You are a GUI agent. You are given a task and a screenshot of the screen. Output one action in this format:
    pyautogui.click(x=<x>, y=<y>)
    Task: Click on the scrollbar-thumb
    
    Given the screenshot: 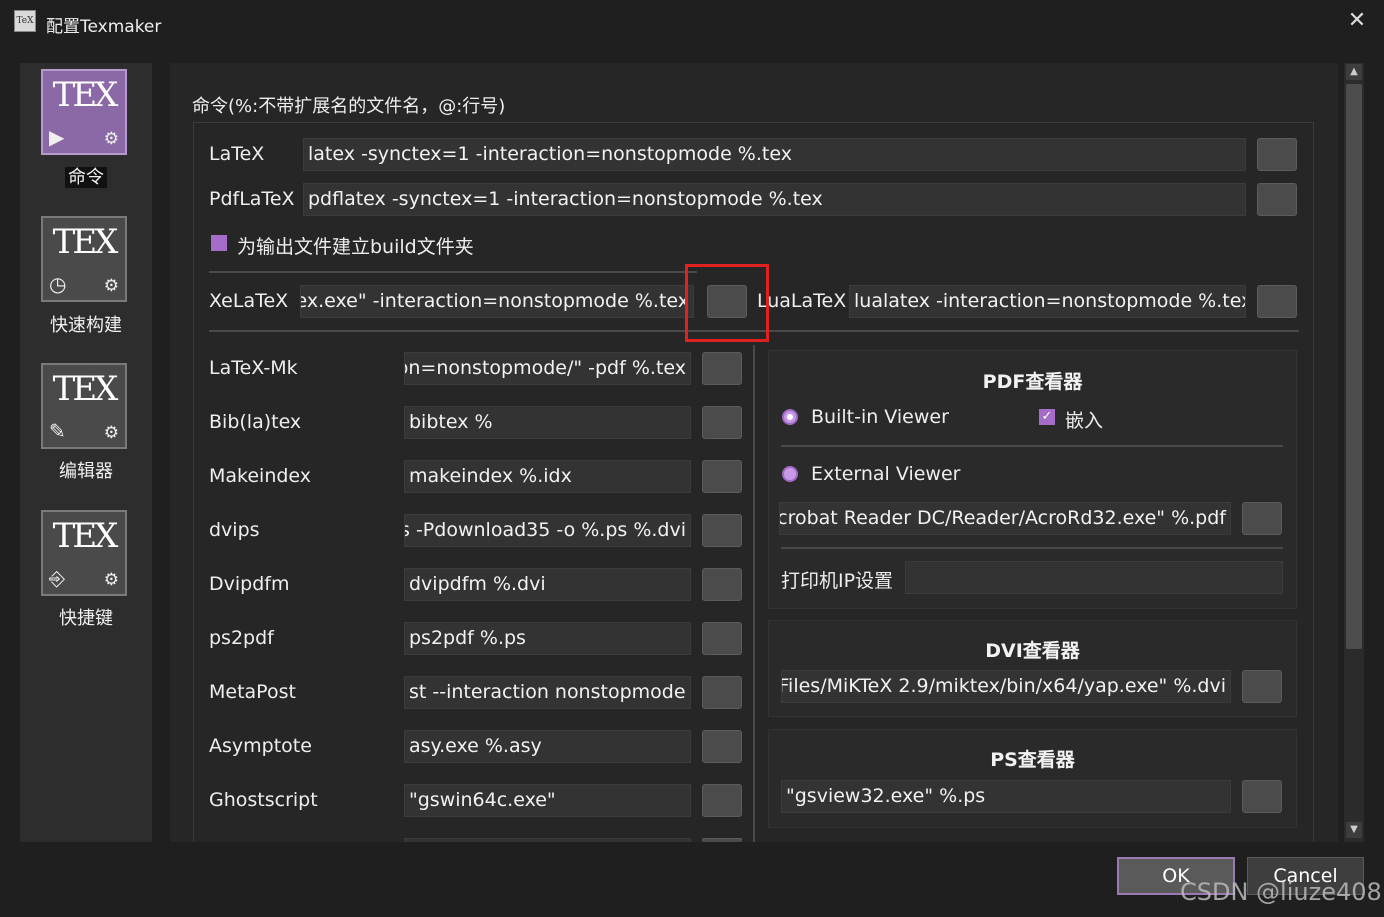 What is the action you would take?
    pyautogui.click(x=1354, y=366)
    